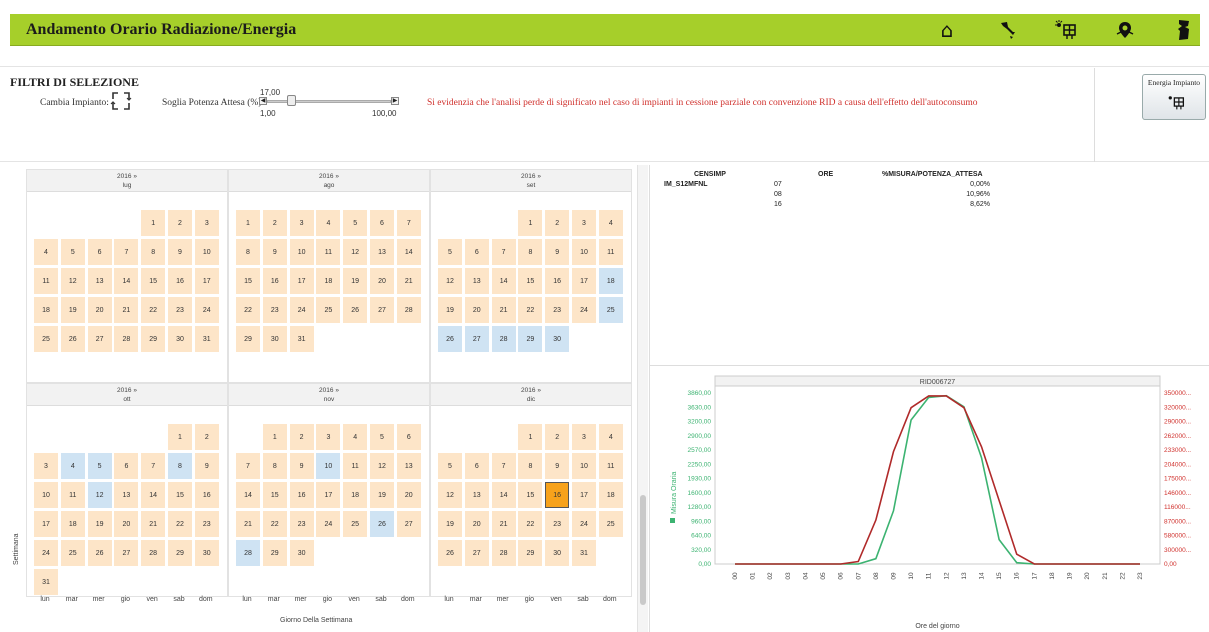  Describe the element at coordinates (531, 395) in the screenshot. I see `month-header: 2016 » dic` at that location.